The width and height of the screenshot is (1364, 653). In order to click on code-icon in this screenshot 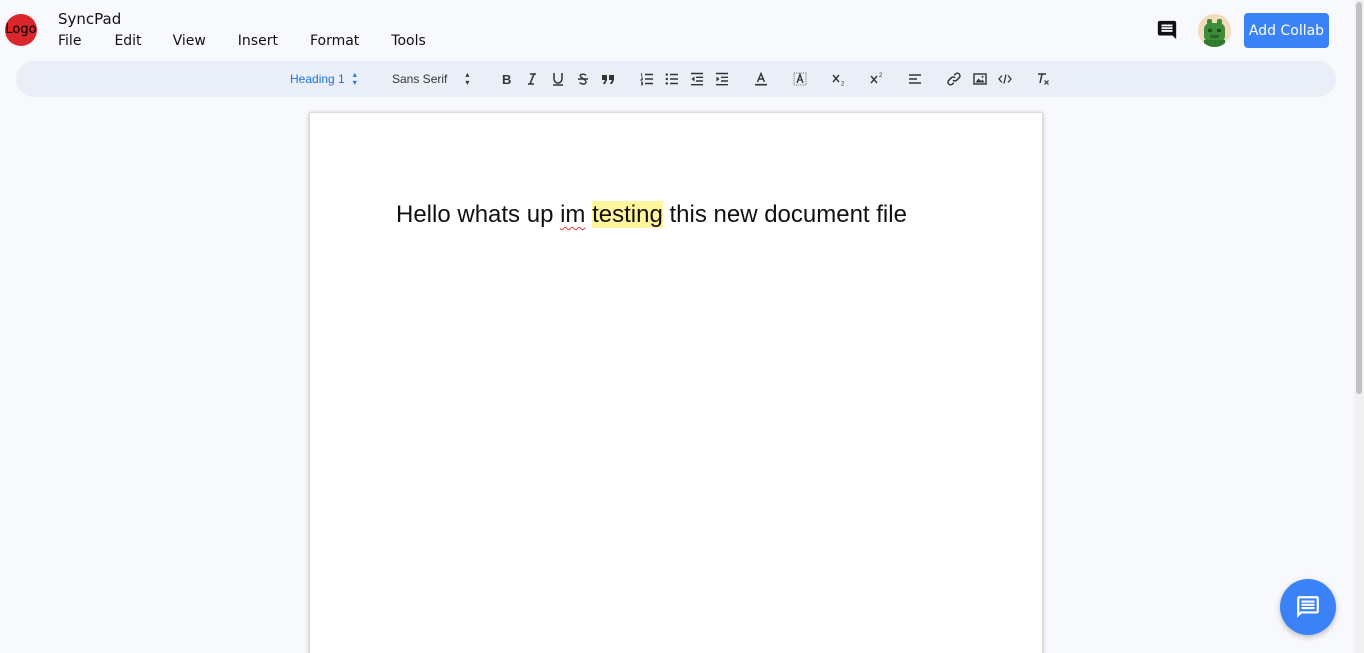, I will do `click(1005, 79)`.